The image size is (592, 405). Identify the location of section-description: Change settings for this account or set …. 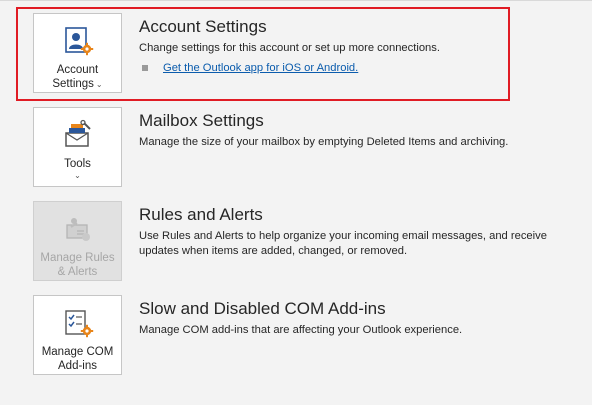
(289, 48).